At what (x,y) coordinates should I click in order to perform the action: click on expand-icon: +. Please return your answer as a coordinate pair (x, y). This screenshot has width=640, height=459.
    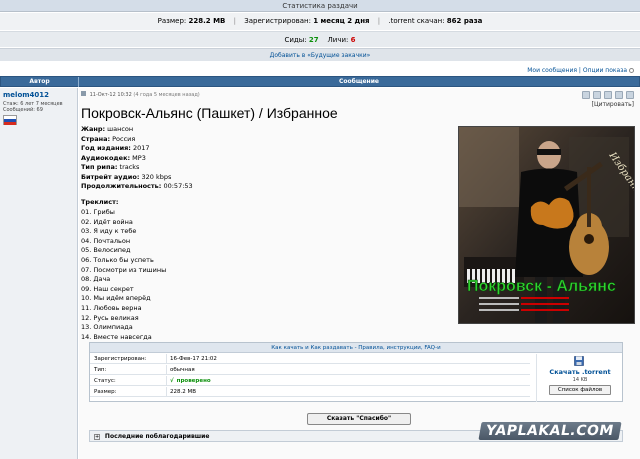
    Looking at the image, I should click on (97, 436).